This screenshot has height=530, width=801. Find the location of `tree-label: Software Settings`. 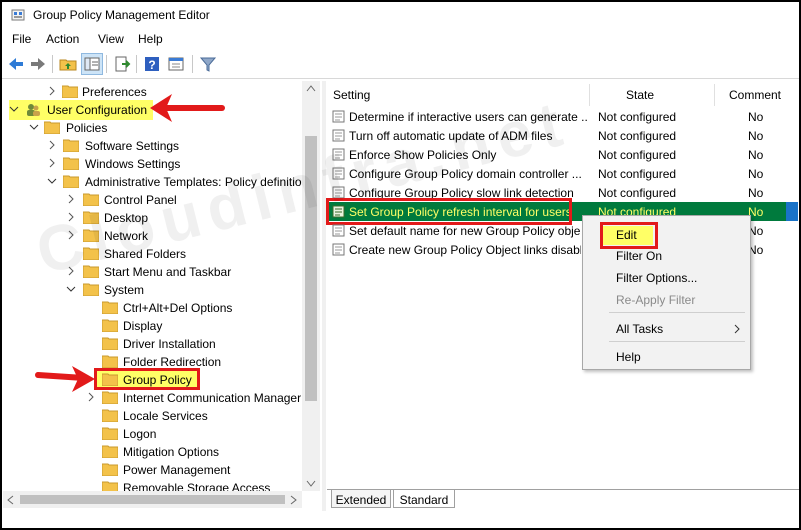

tree-label: Software Settings is located at coordinates (132, 146).